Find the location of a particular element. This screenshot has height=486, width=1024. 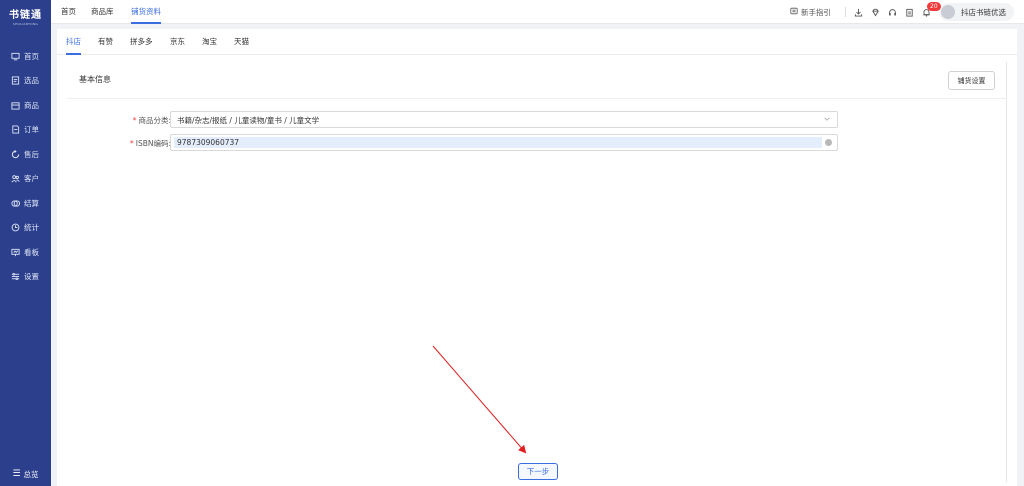

category-row: * 商品分类: 书籍/杂志/报纸 / 儿童读物/童书 / 儿童文学 is located at coordinates (537, 119).